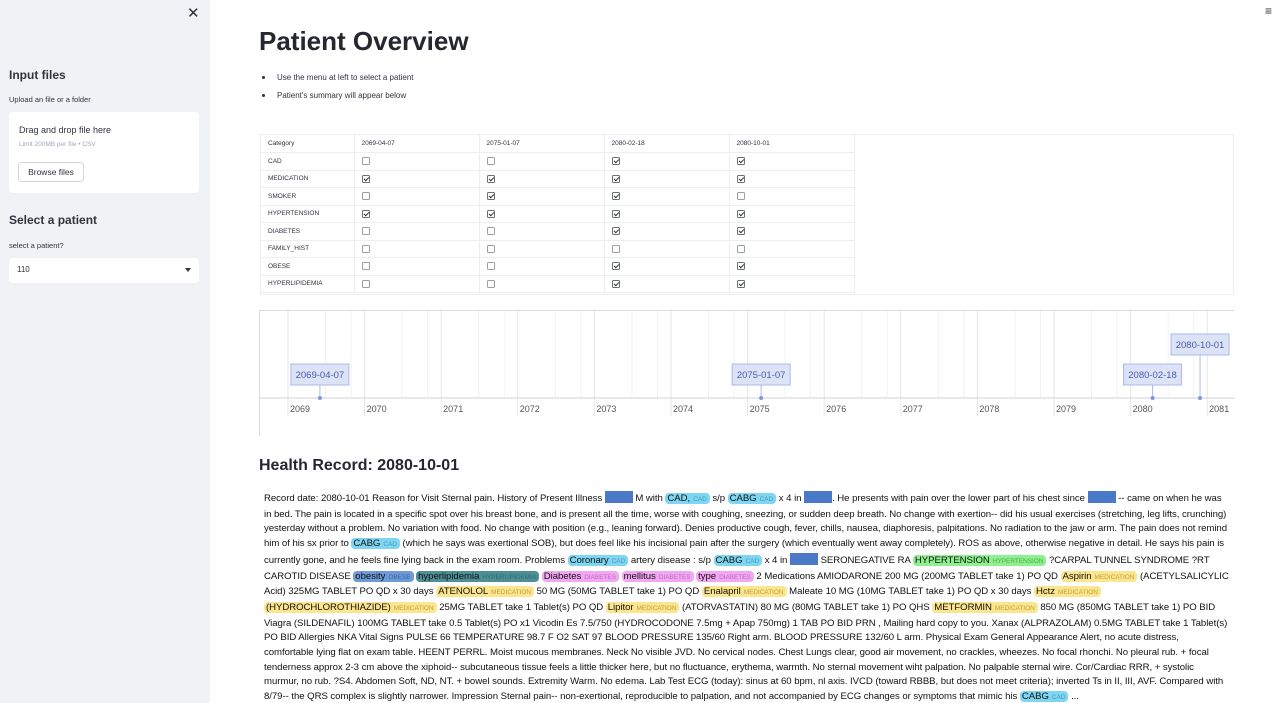 The height and width of the screenshot is (703, 1280). Describe the element at coordinates (50, 99) in the screenshot. I see `upload-label: Upload an file or a folder` at that location.